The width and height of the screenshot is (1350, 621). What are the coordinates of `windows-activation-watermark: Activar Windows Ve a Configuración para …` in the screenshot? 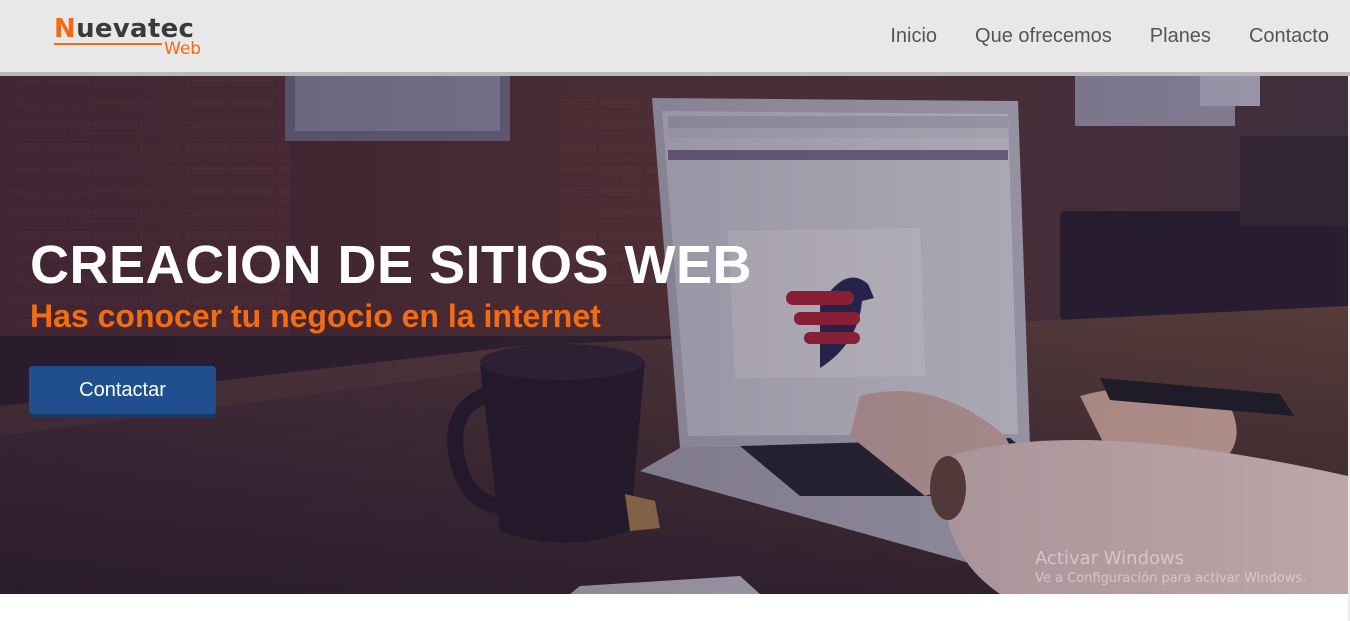 It's located at (1170, 568).